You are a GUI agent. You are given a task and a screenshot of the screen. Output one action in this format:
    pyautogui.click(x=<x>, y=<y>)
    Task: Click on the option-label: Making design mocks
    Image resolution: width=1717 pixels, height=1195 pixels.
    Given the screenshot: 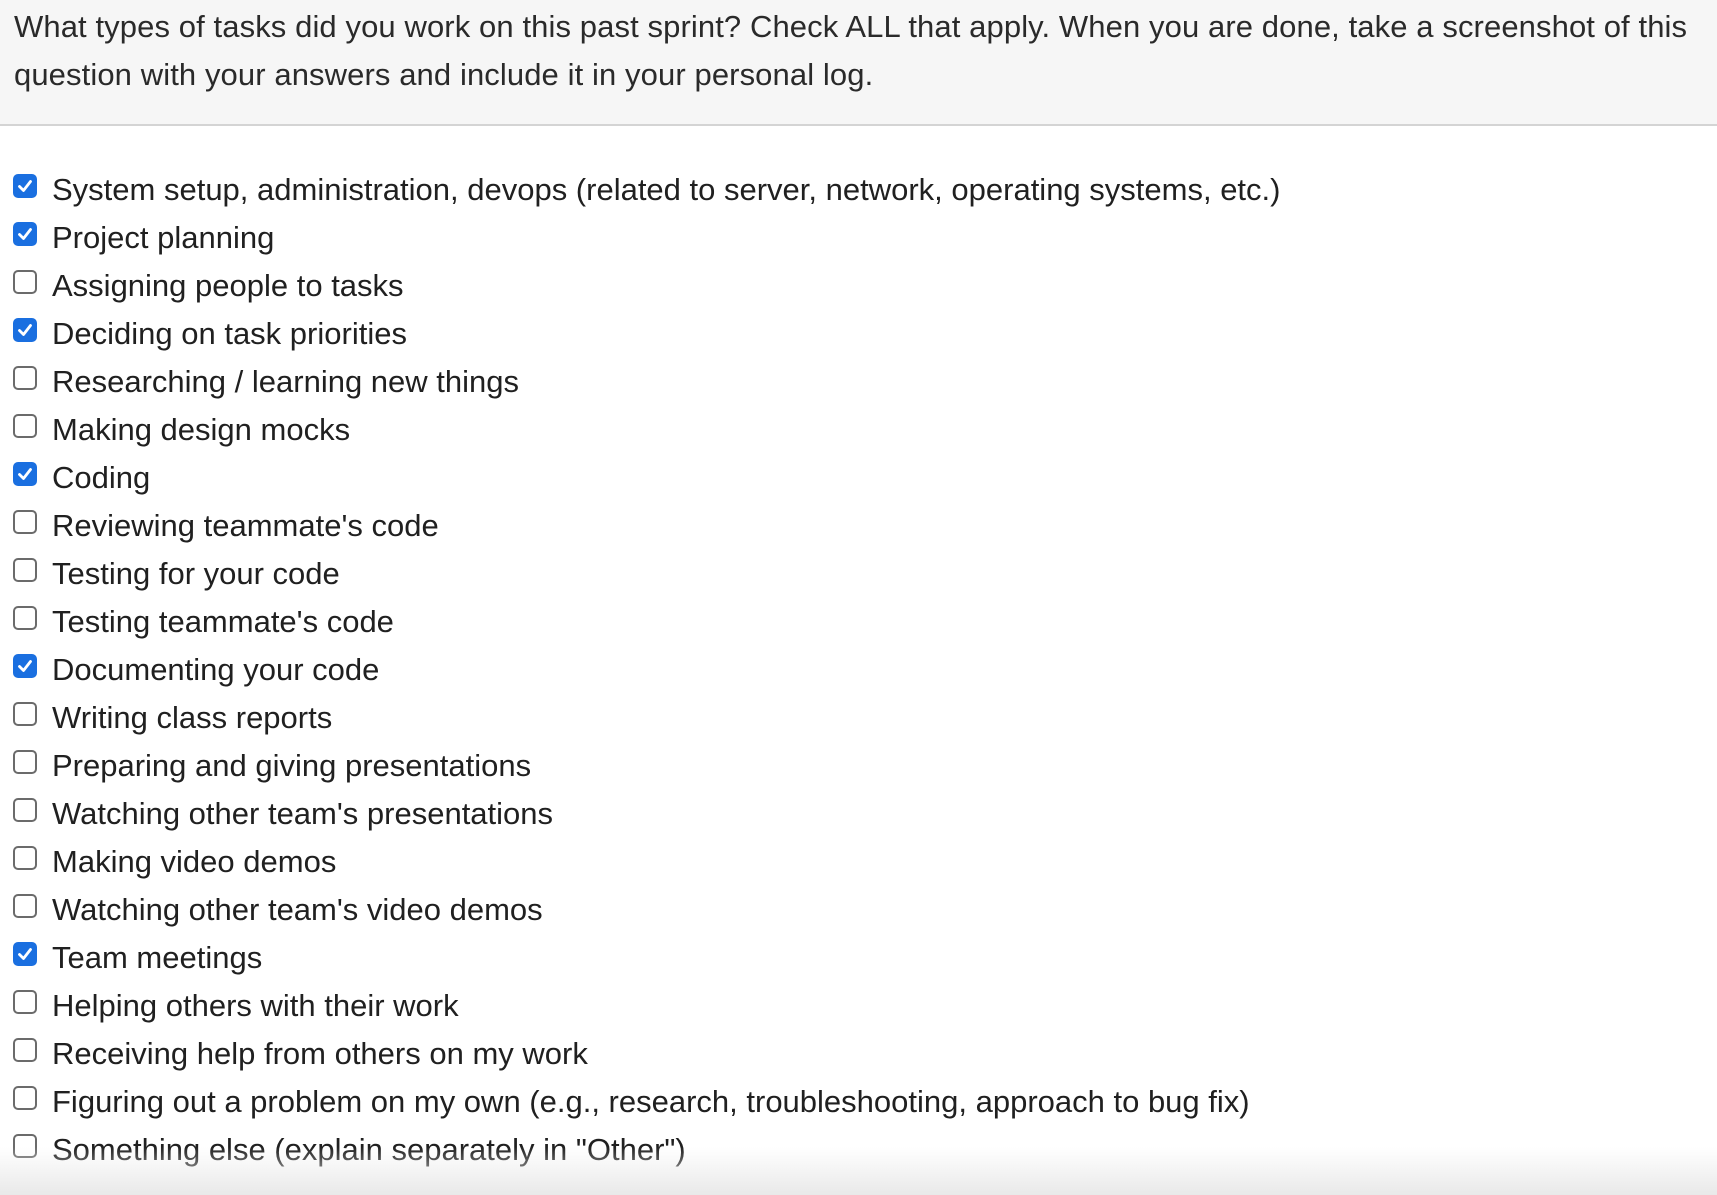 What is the action you would take?
    pyautogui.click(x=201, y=429)
    